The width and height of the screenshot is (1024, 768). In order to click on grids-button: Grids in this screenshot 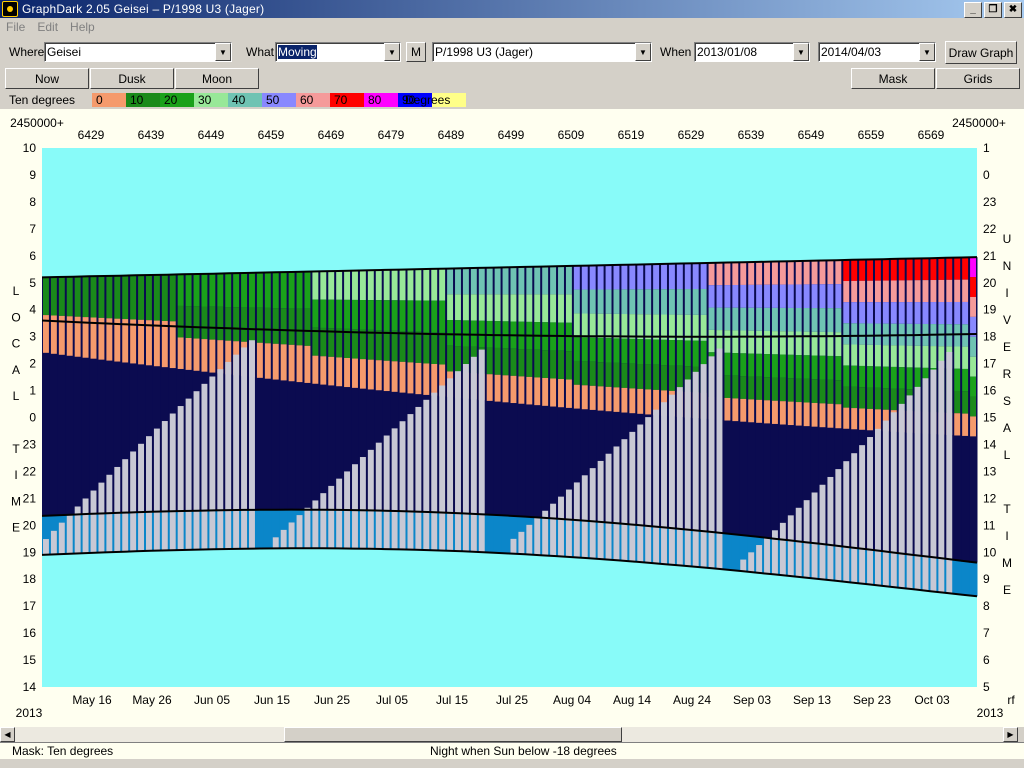, I will do `click(978, 78)`.